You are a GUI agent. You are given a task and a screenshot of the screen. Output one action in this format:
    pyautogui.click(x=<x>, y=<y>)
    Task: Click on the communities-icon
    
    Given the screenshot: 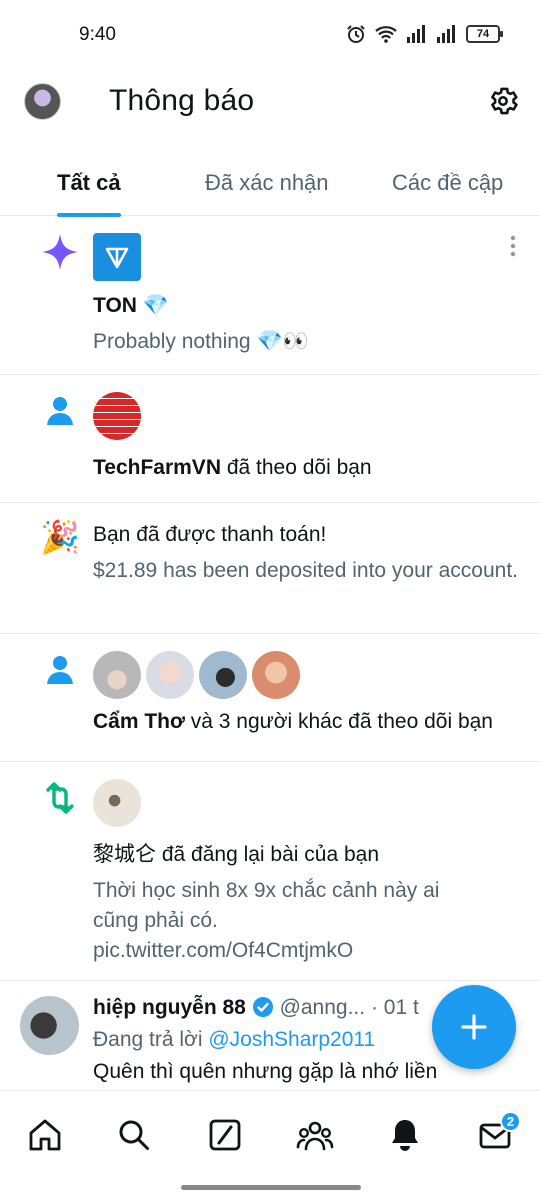 What is the action you would take?
    pyautogui.click(x=315, y=1136)
    